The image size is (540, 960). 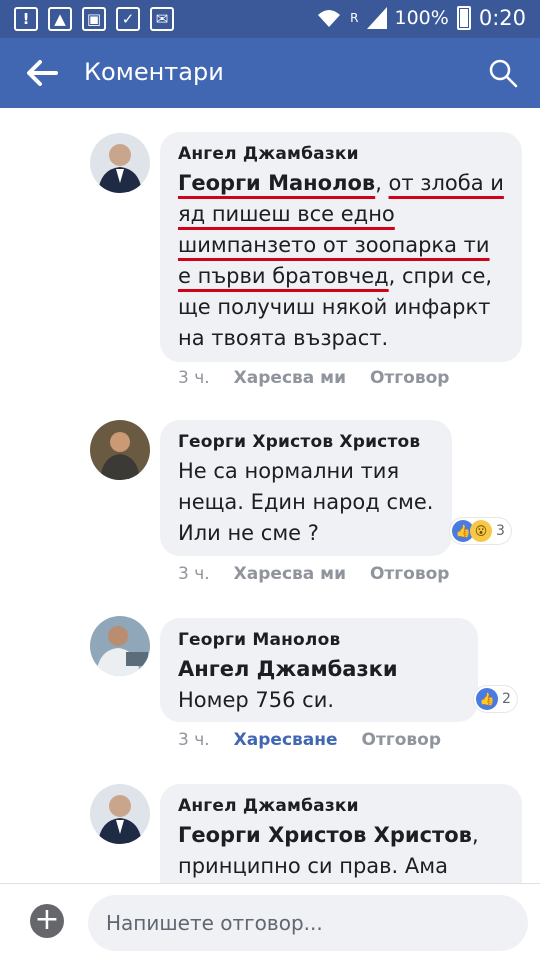 What do you see at coordinates (256, 700) in the screenshot?
I see `comment-text: Номер 756 си.` at bounding box center [256, 700].